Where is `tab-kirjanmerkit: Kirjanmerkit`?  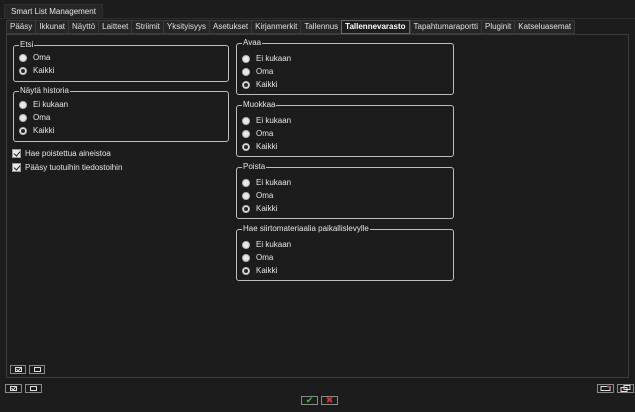 tab-kirjanmerkit: Kirjanmerkit is located at coordinates (276, 27).